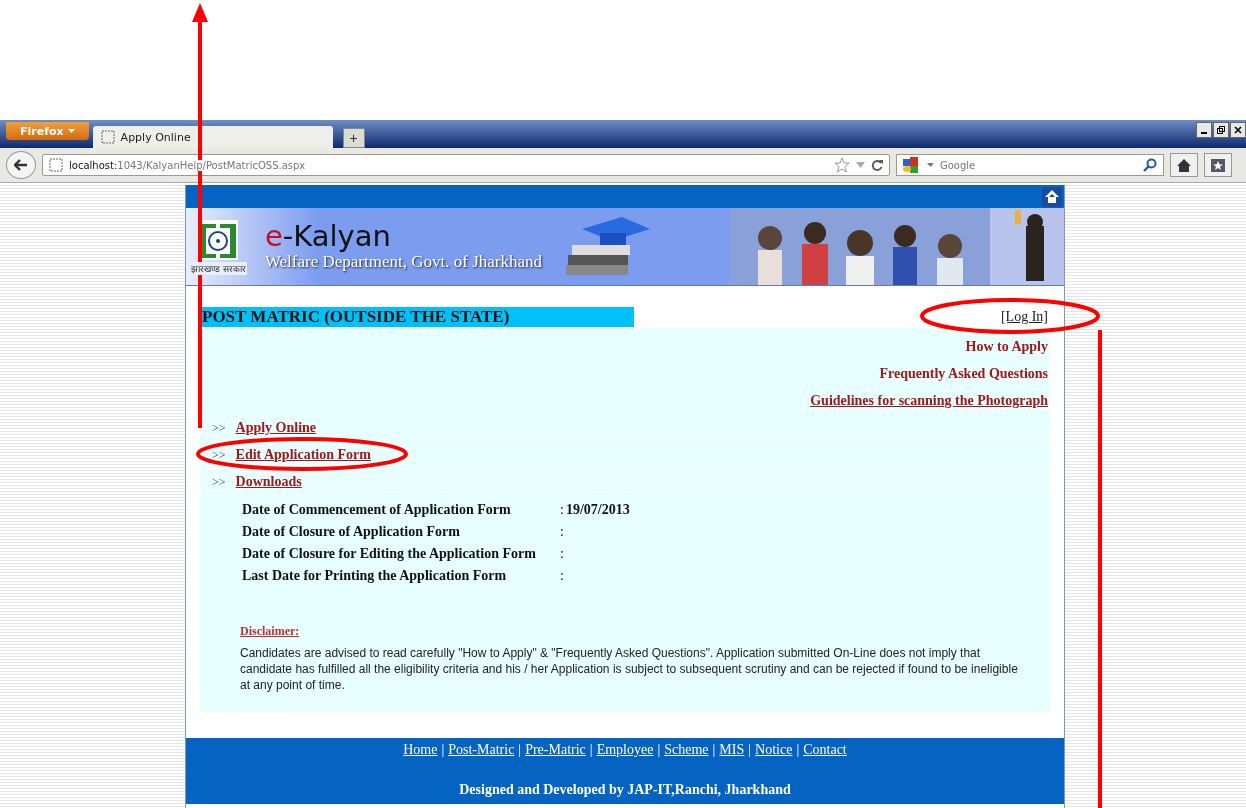 This screenshot has height=808, width=1246. What do you see at coordinates (187, 165) in the screenshot?
I see `url-text: localhost:1043/KalyanHelp/PostMatricOSS.aspx` at bounding box center [187, 165].